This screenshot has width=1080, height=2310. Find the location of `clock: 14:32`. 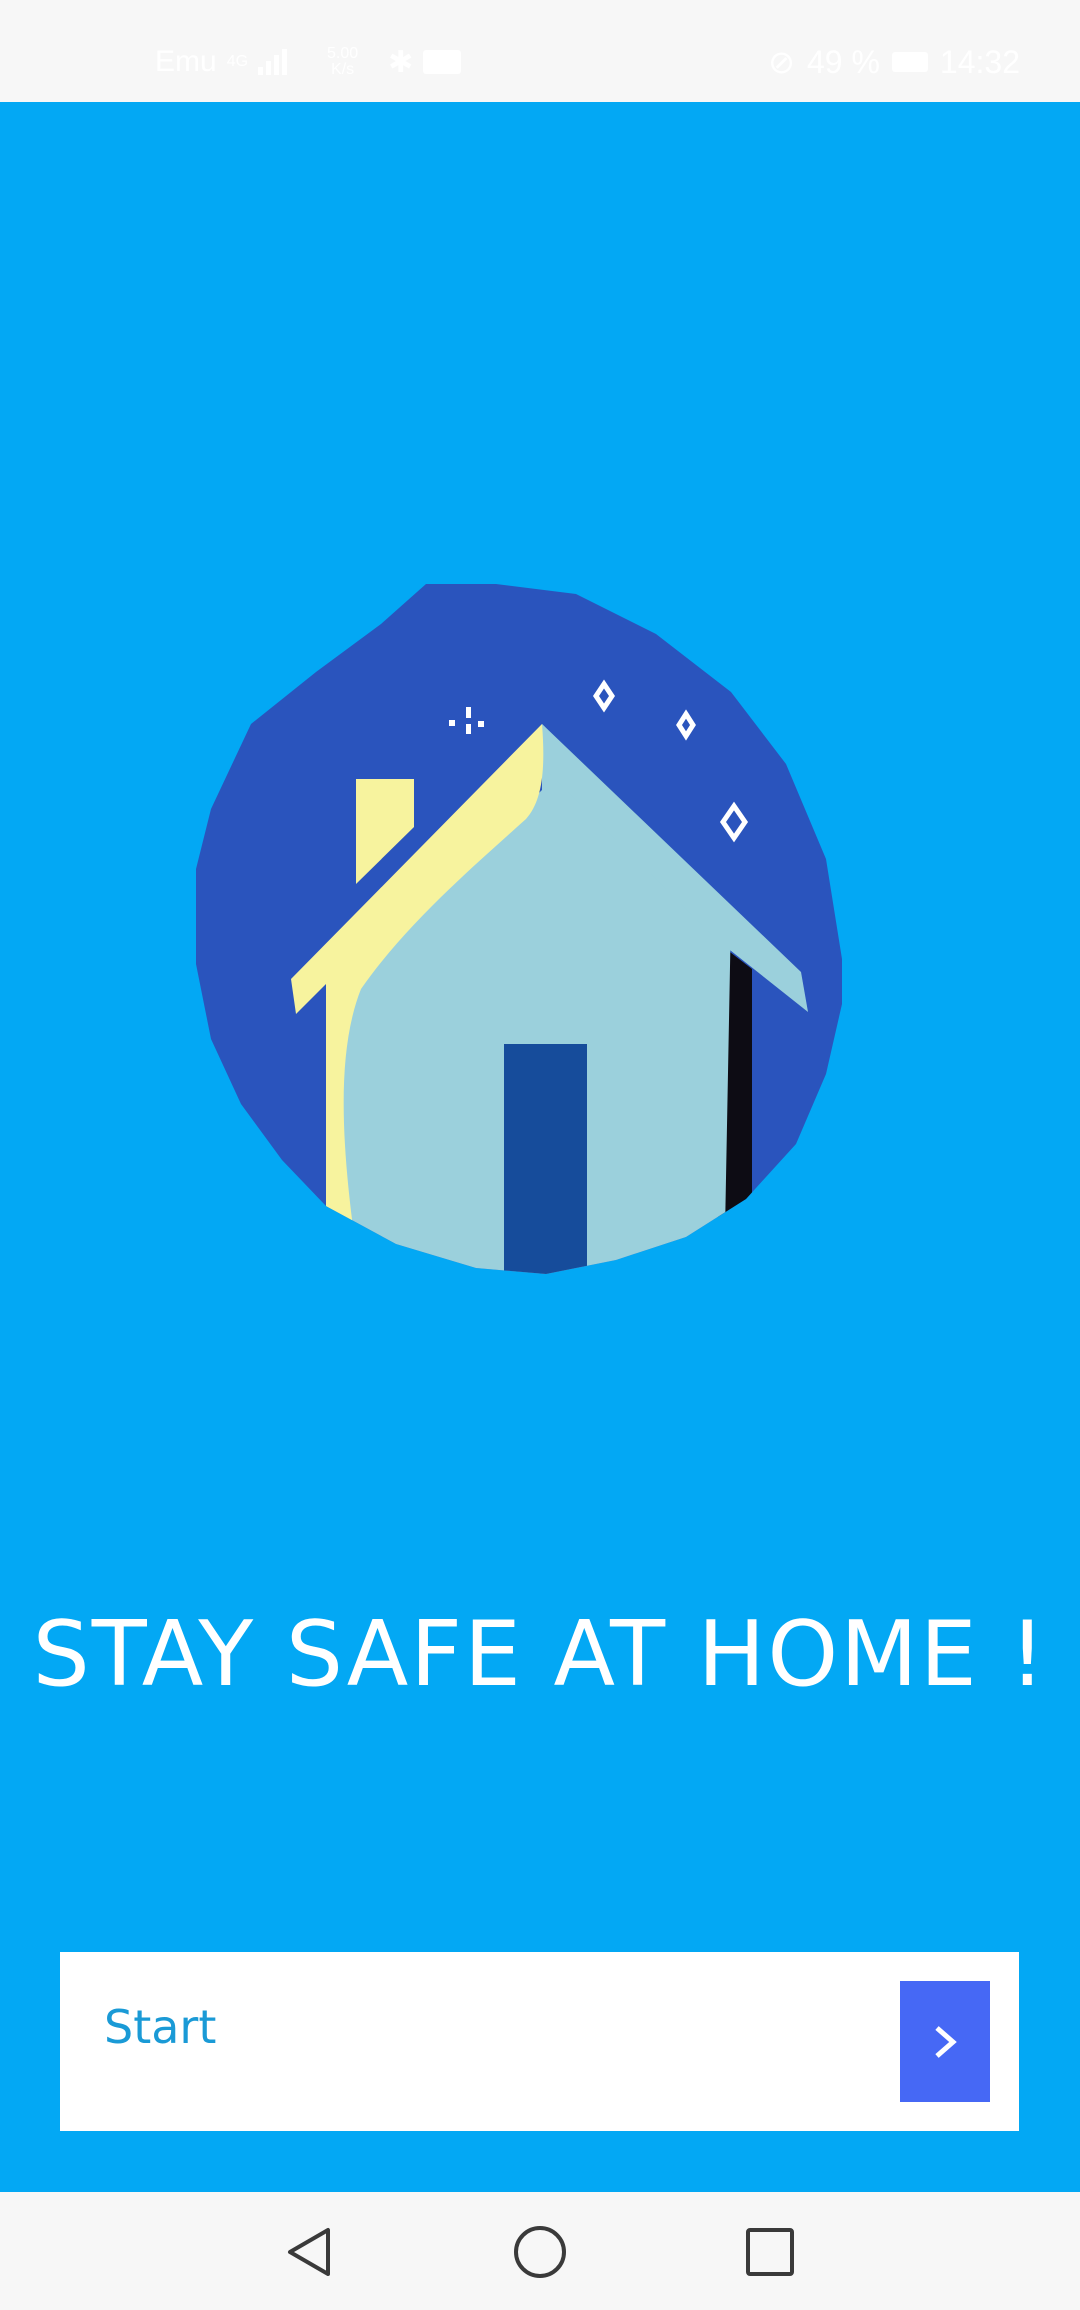

clock: 14:32 is located at coordinates (979, 61).